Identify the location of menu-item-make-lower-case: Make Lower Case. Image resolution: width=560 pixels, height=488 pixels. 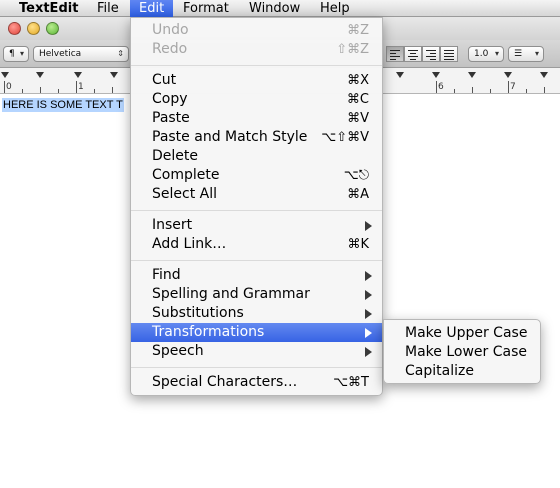
(462, 352).